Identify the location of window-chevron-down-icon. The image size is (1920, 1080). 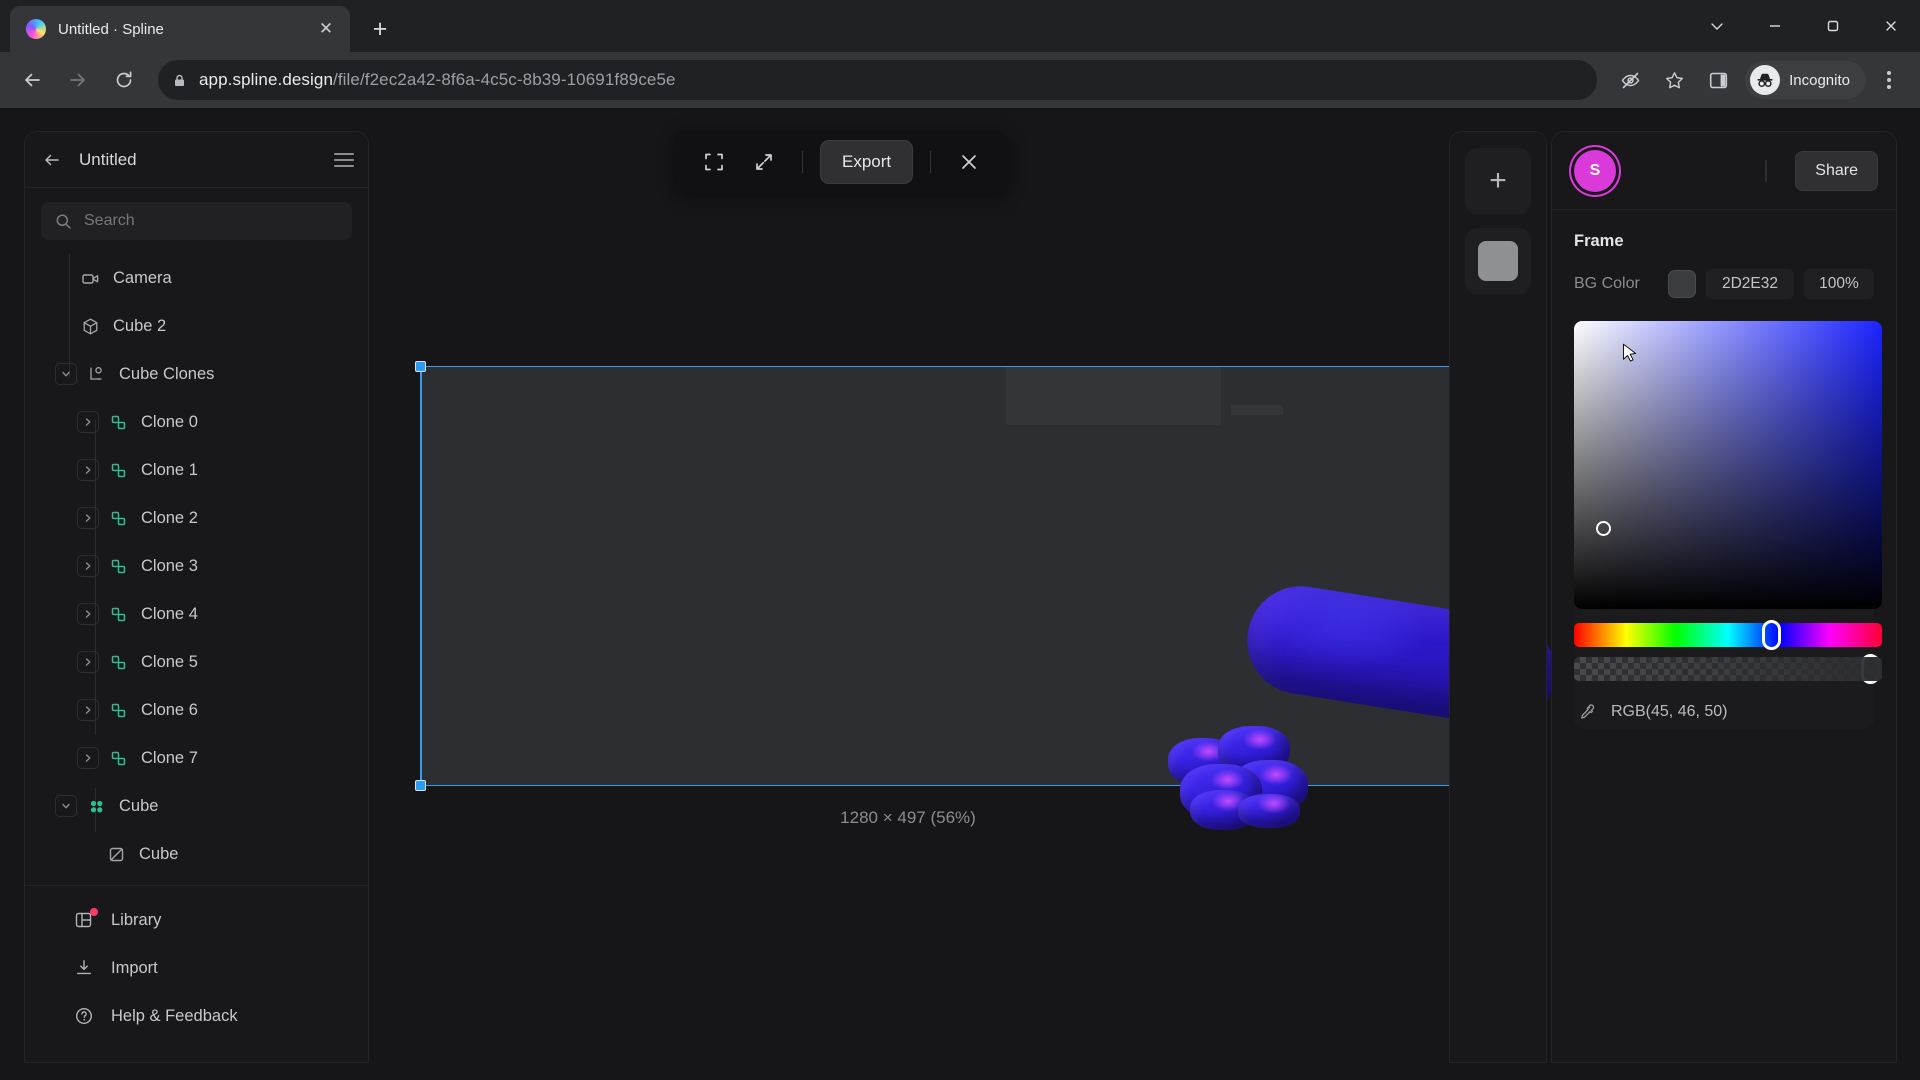
(1717, 26).